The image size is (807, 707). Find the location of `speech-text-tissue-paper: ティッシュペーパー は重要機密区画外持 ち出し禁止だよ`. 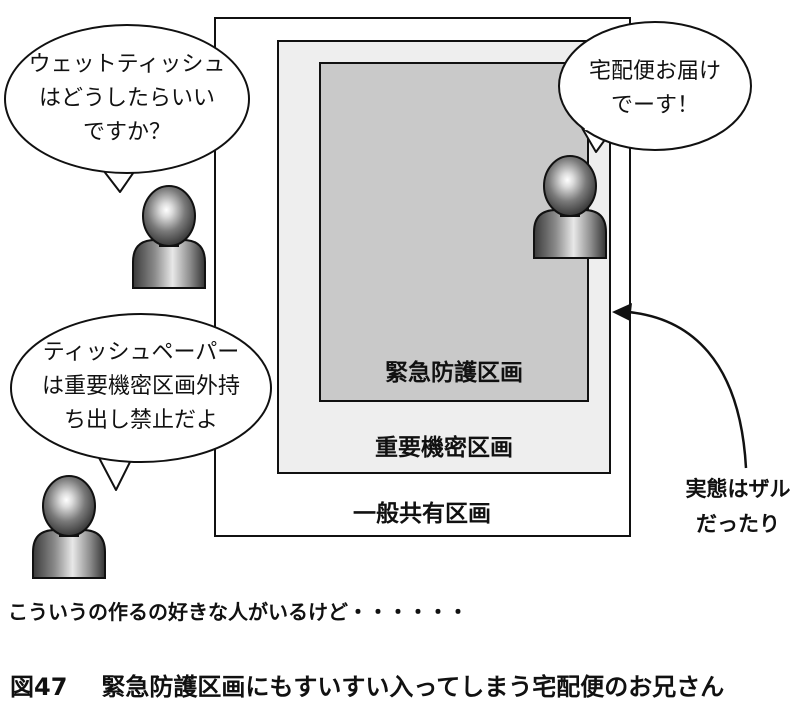

speech-text-tissue-paper: ティッシュペーパー は重要機密区画外持 ち出し禁止だよ is located at coordinates (141, 387).